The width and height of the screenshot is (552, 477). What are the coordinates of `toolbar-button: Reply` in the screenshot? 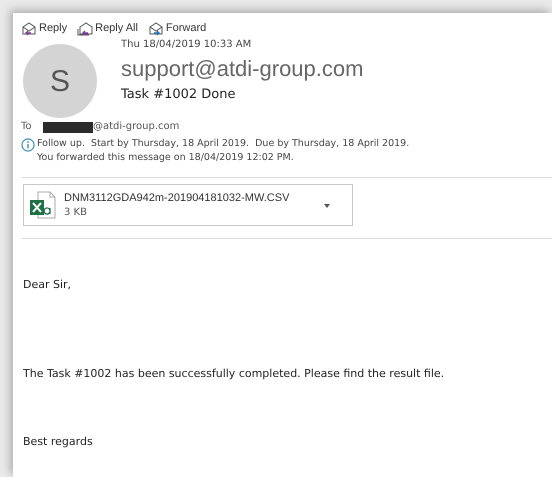 It's located at (44, 28).